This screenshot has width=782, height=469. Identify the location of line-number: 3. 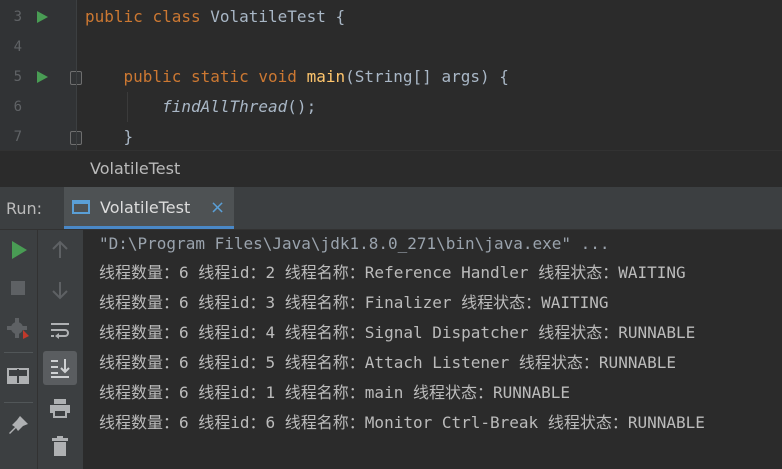
(17, 17).